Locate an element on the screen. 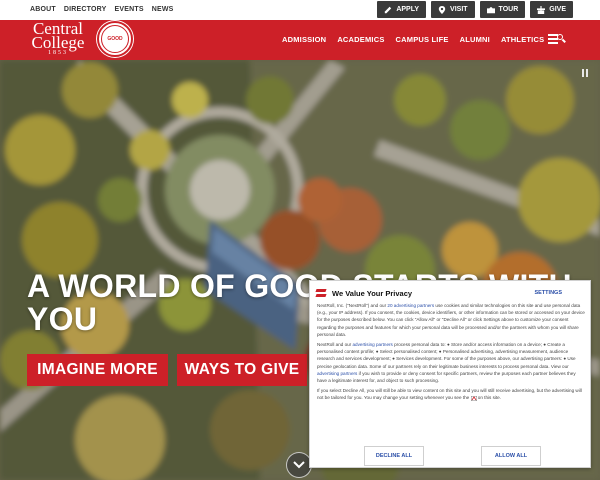 The image size is (600, 480). nav-item-alumni: ALUMNI is located at coordinates (475, 39).